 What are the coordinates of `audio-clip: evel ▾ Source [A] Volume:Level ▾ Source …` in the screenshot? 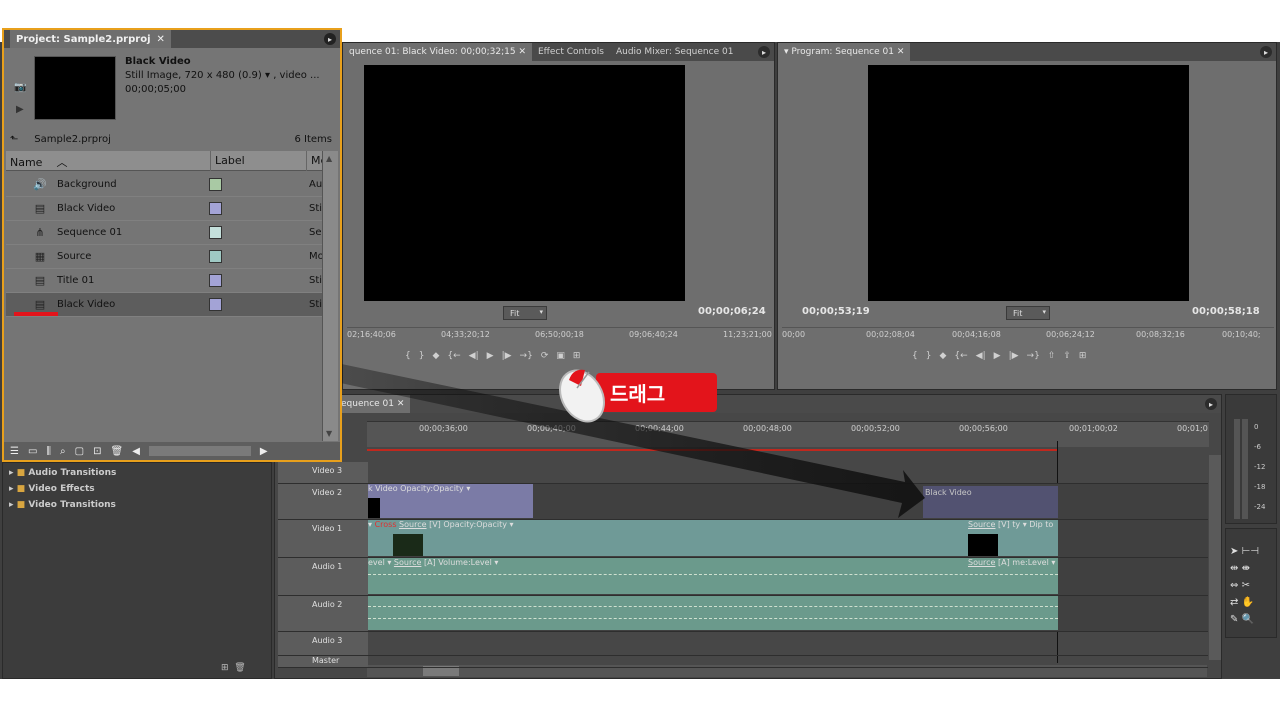 It's located at (713, 576).